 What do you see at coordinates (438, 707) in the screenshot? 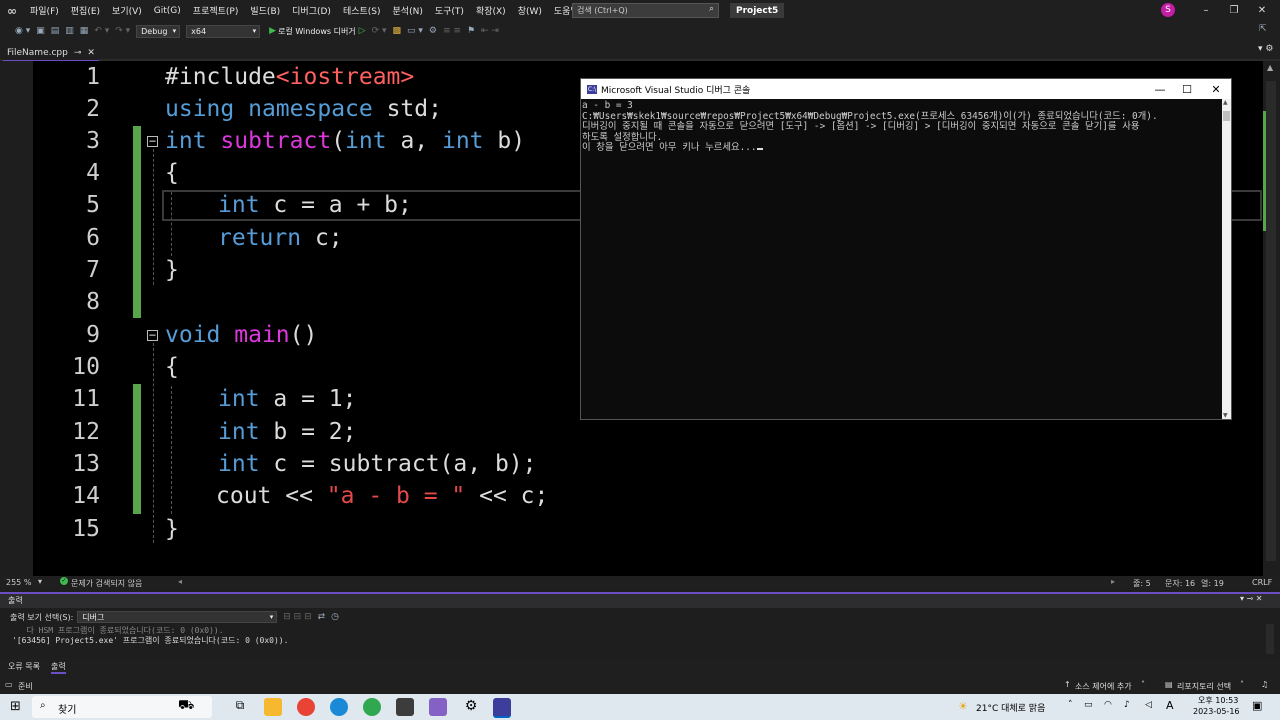
I see `visual-studio-taskbar-icon` at bounding box center [438, 707].